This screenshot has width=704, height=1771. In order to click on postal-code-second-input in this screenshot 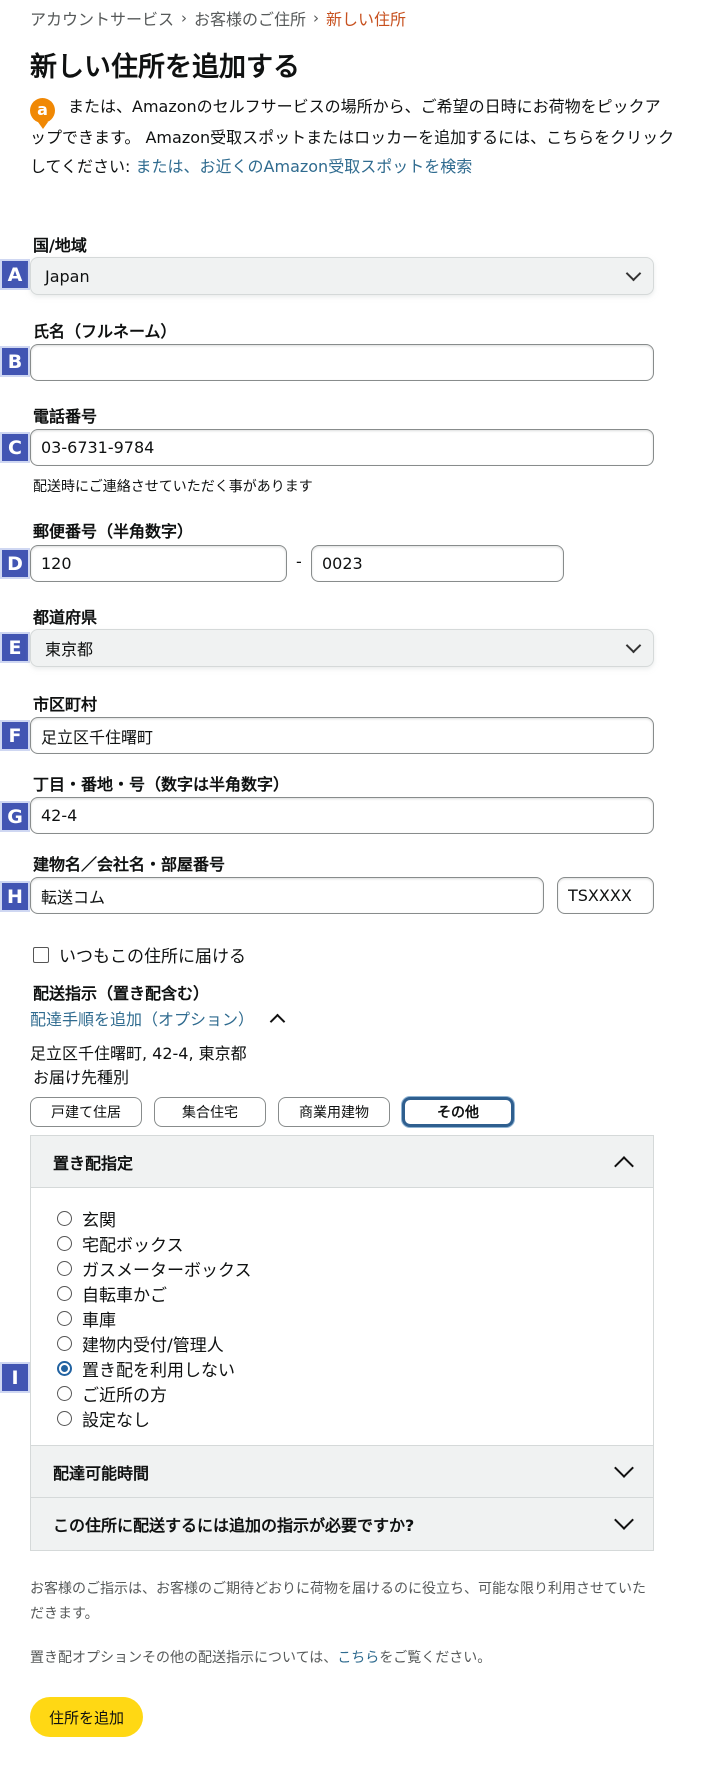, I will do `click(437, 563)`.